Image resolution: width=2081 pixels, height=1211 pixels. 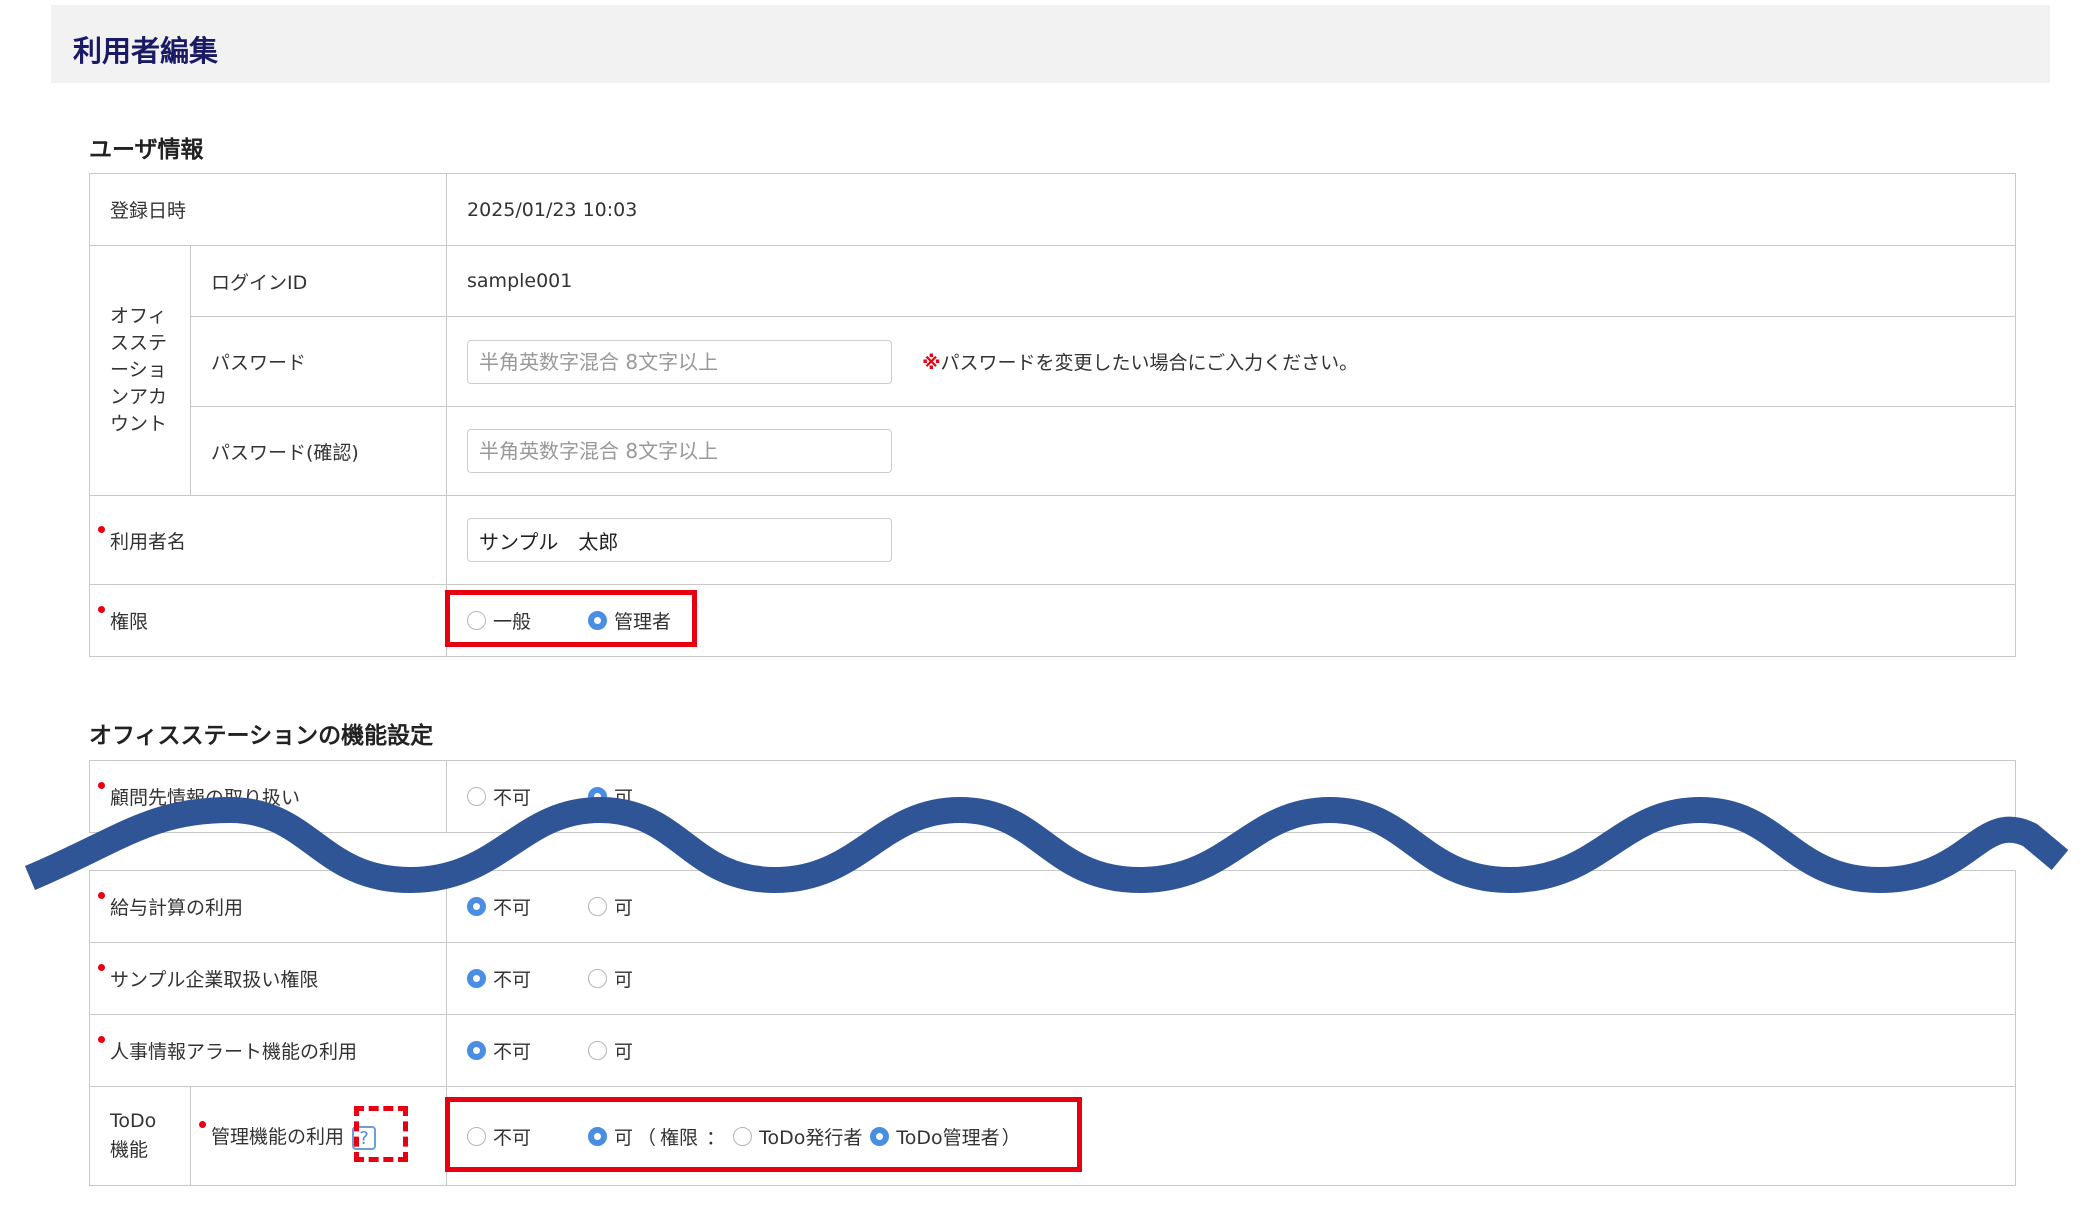 I want to click on payroll-cell: 不可 可, so click(x=1231, y=906).